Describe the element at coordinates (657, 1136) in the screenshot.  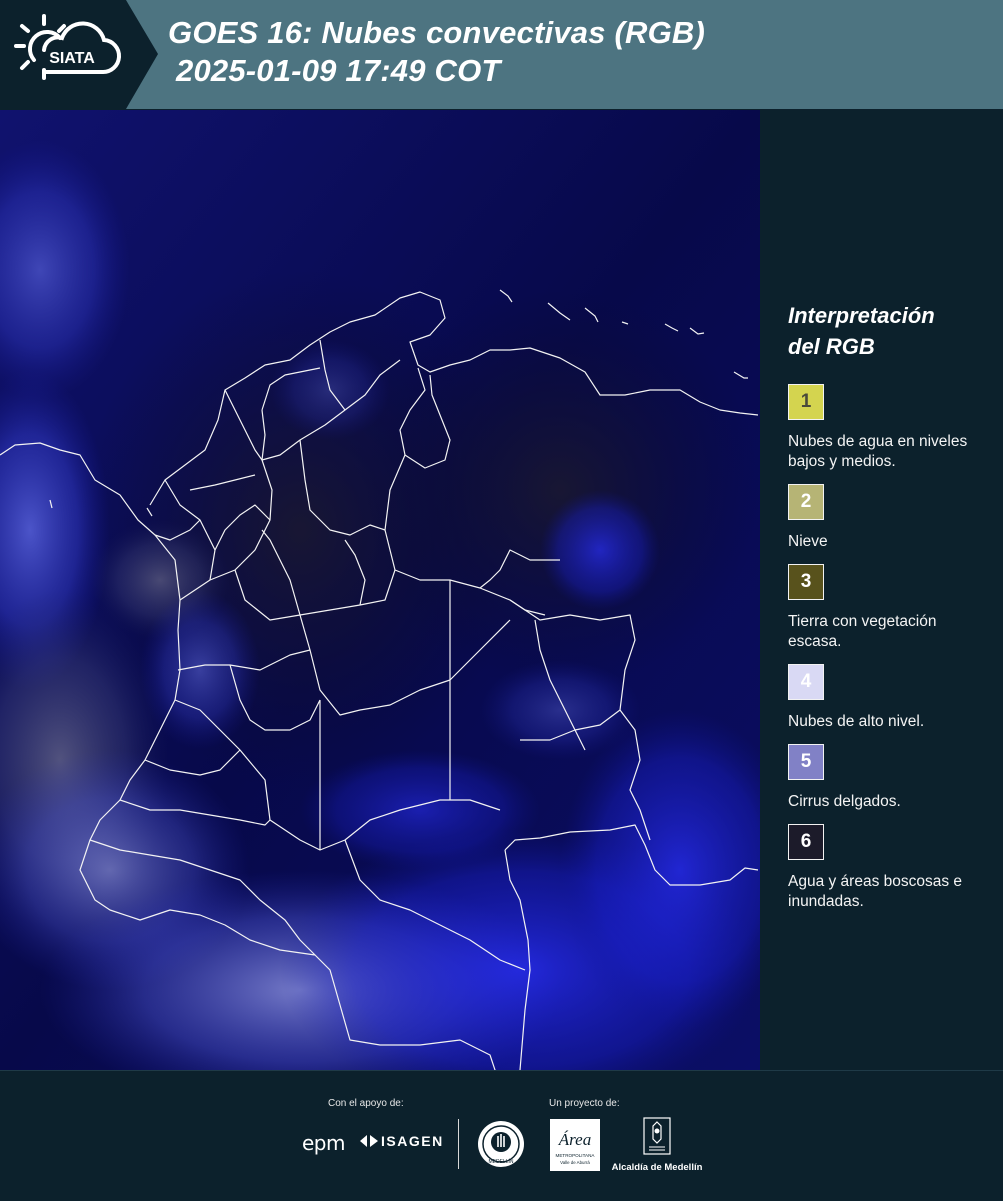
I see `coat-of-arms-icon` at that location.